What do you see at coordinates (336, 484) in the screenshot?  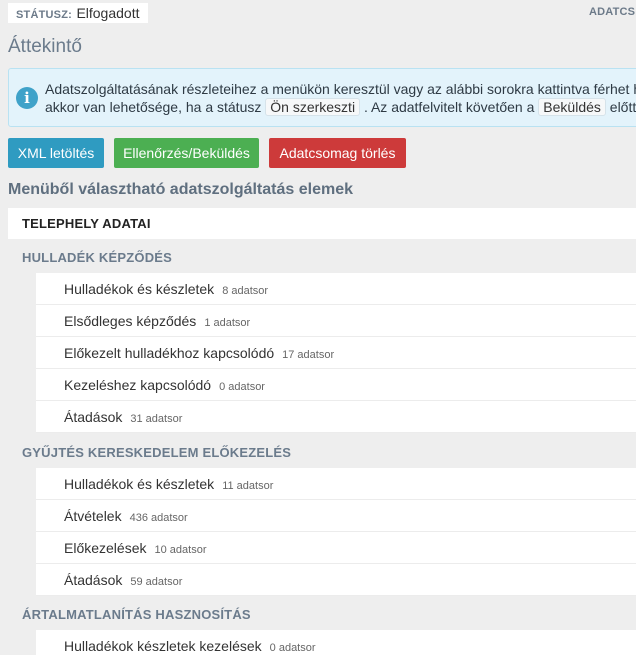 I see `list-item: Hulladékok és készletek 11 adatsor` at bounding box center [336, 484].